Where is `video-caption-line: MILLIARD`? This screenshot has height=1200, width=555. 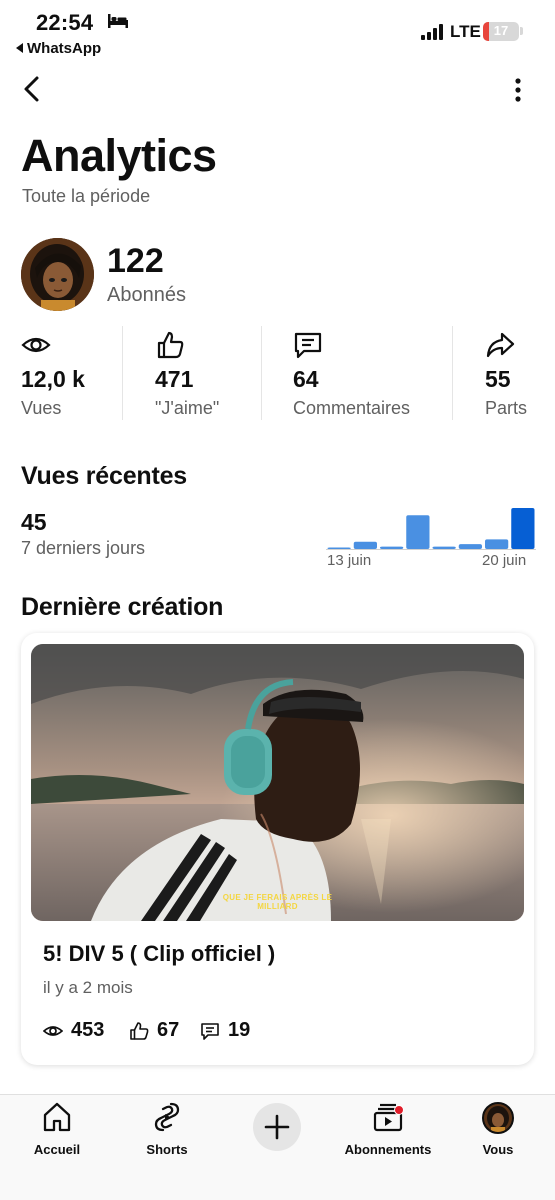 video-caption-line: MILLIARD is located at coordinates (277, 906).